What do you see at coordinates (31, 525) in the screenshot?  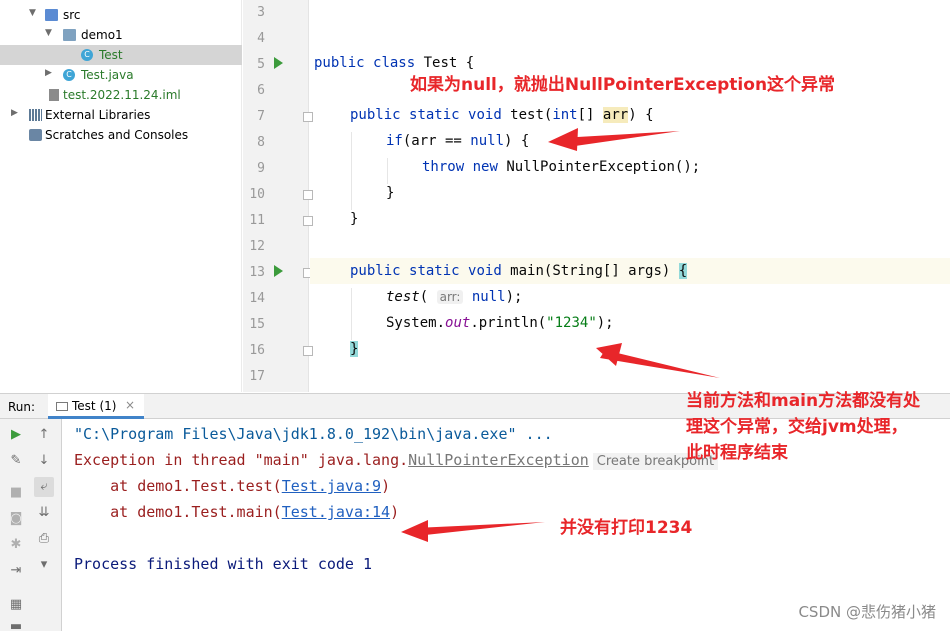 I see `run-toolbar: ▶ ↑ ✎ ↓ ■ ⤶ ◙ ⇊ ✱ ⎙ ⇥ ▾ ▦ ▬` at bounding box center [31, 525].